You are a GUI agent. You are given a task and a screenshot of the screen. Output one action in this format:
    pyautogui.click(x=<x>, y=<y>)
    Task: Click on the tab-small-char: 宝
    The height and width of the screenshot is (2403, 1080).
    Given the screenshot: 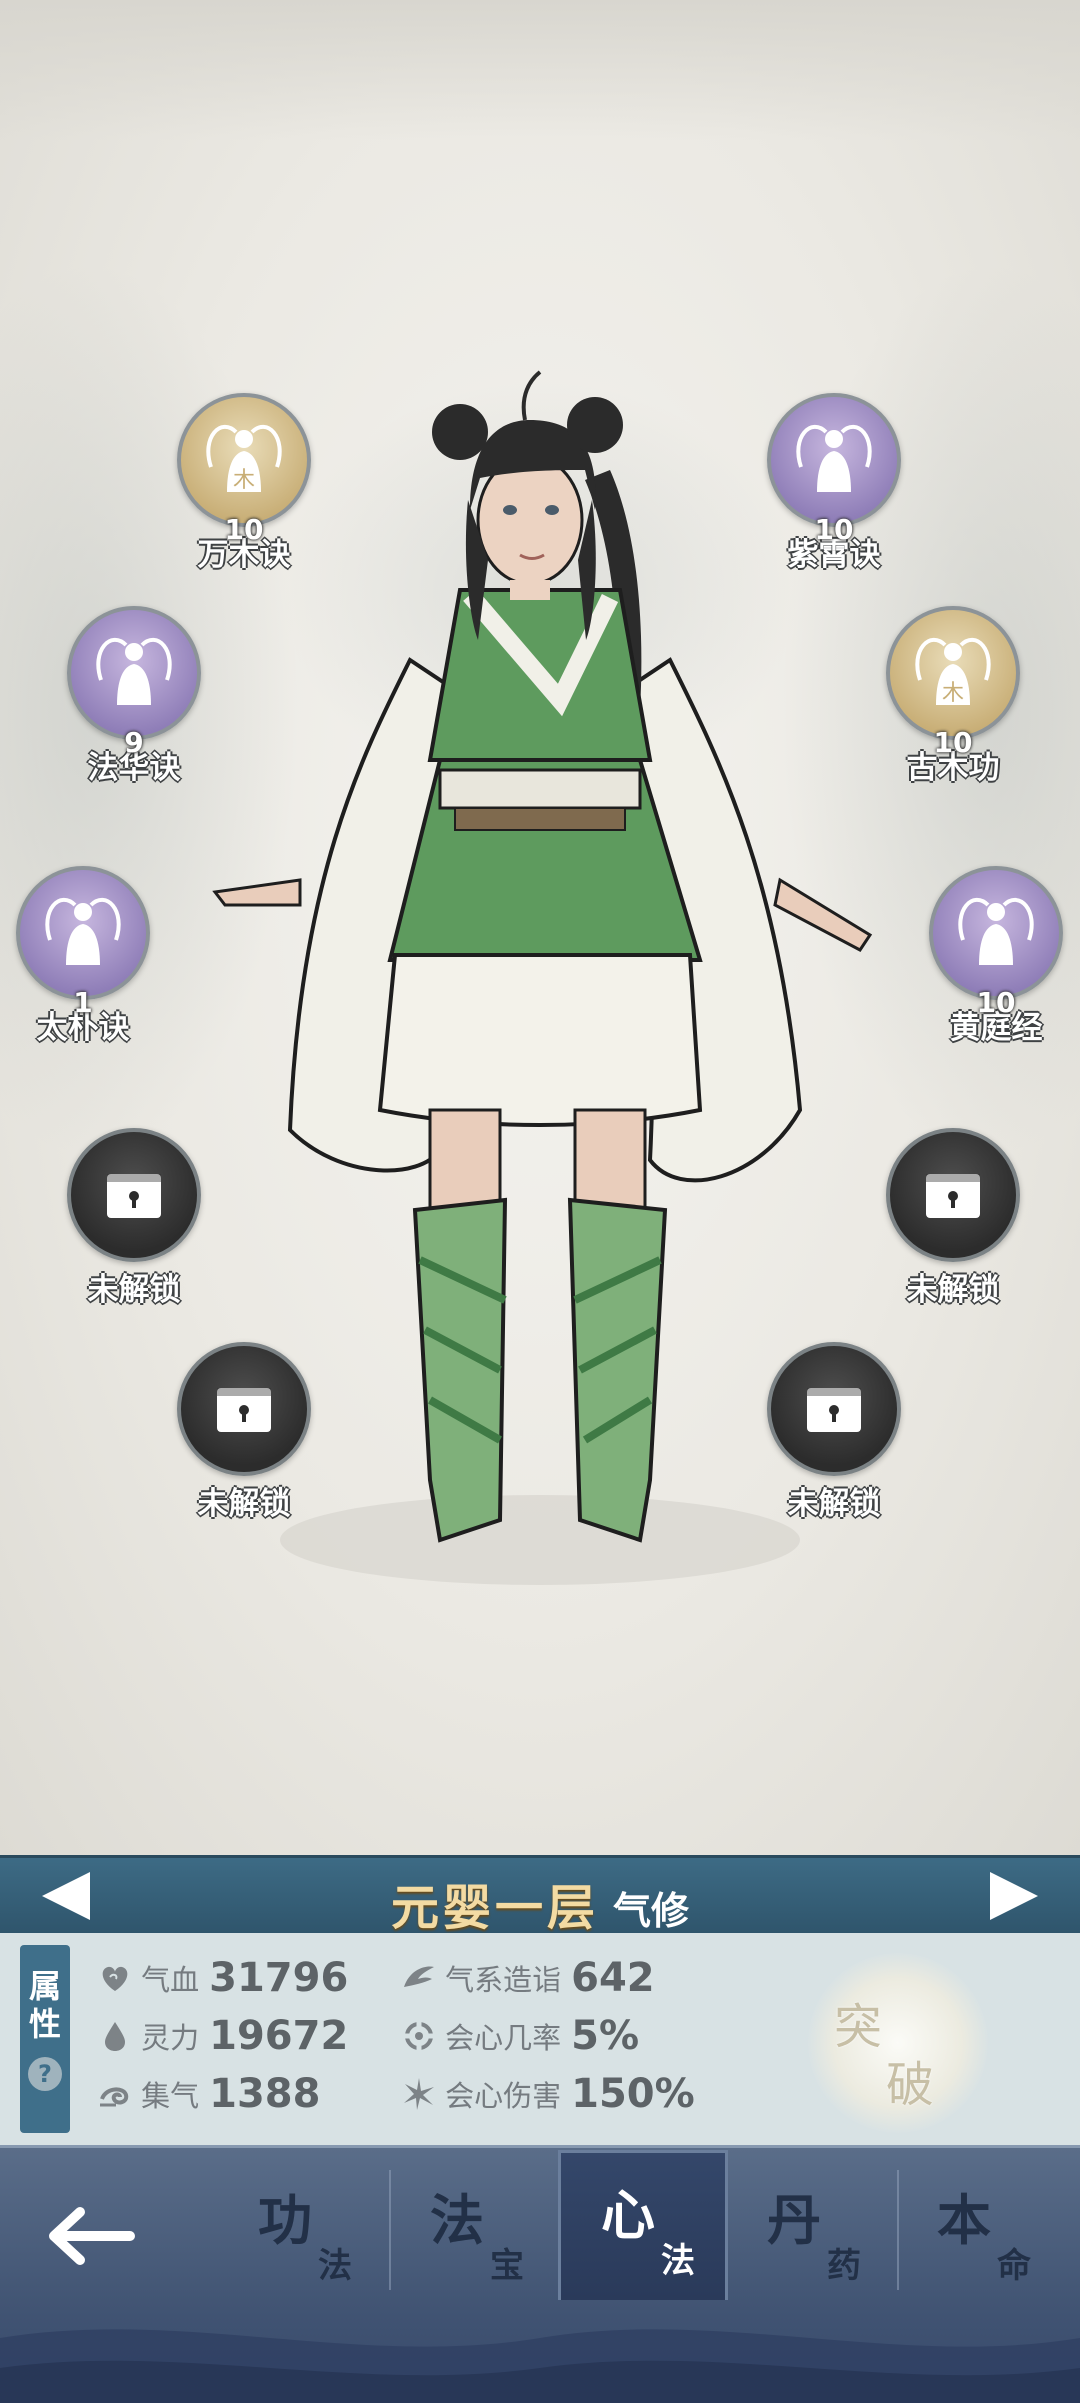 What is the action you would take?
    pyautogui.click(x=507, y=2266)
    